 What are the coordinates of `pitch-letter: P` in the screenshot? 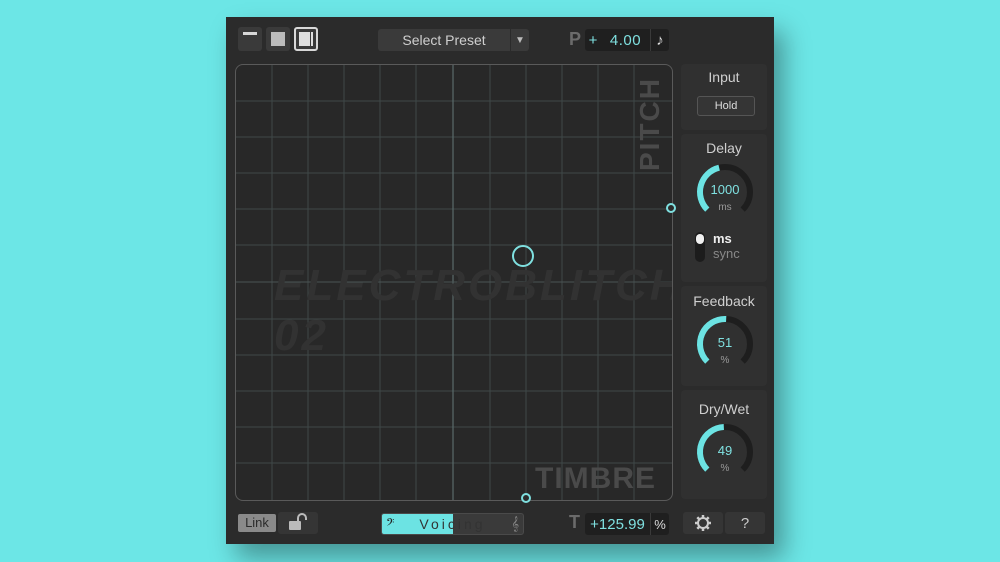 It's located at (575, 39).